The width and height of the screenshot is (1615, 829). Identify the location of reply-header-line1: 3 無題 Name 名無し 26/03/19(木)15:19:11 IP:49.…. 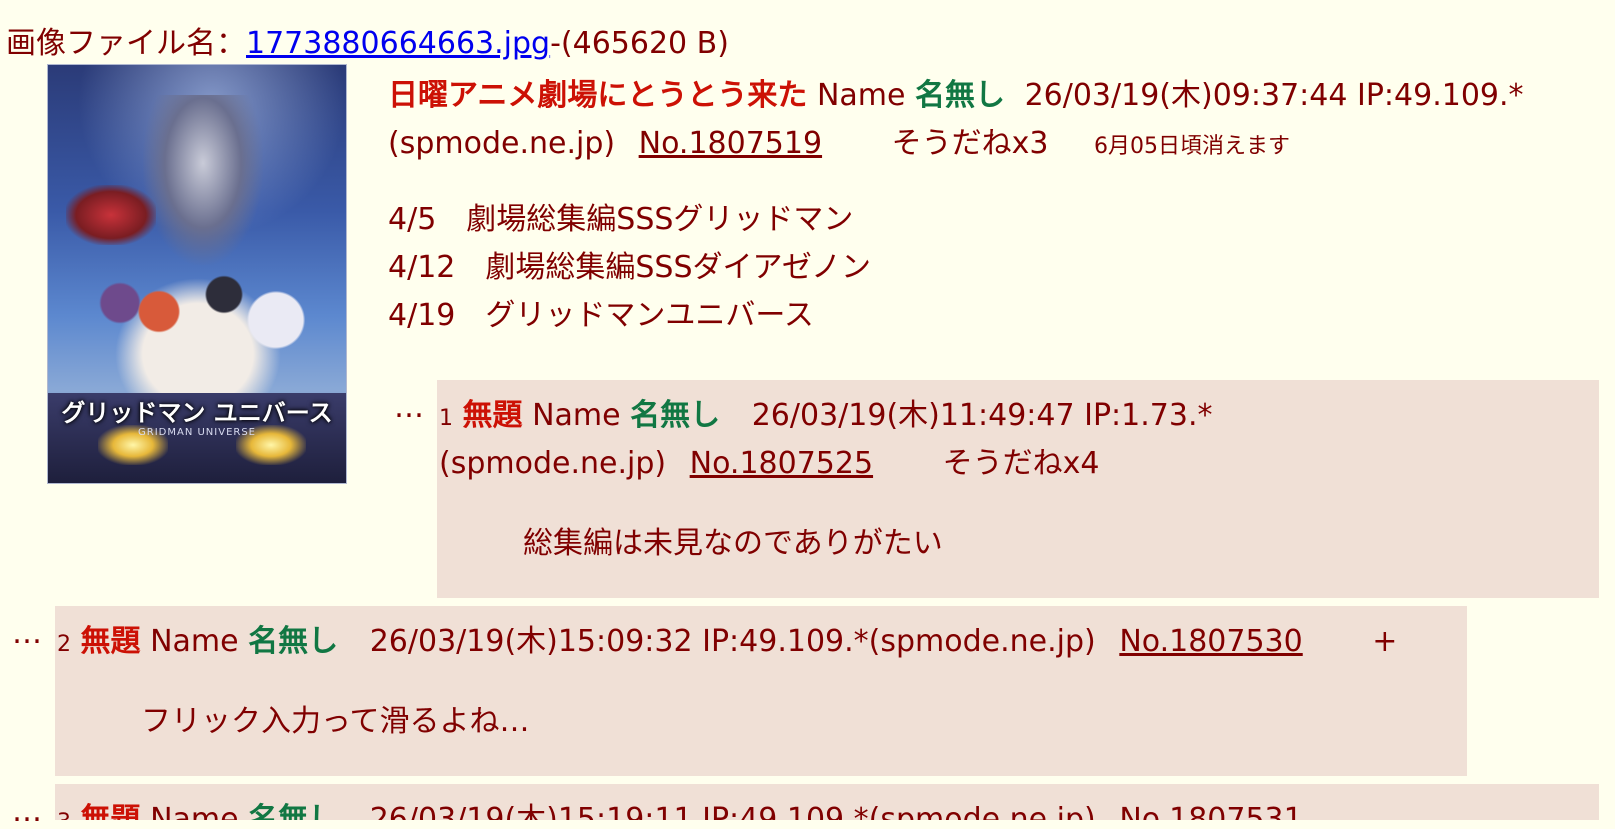
(680, 807).